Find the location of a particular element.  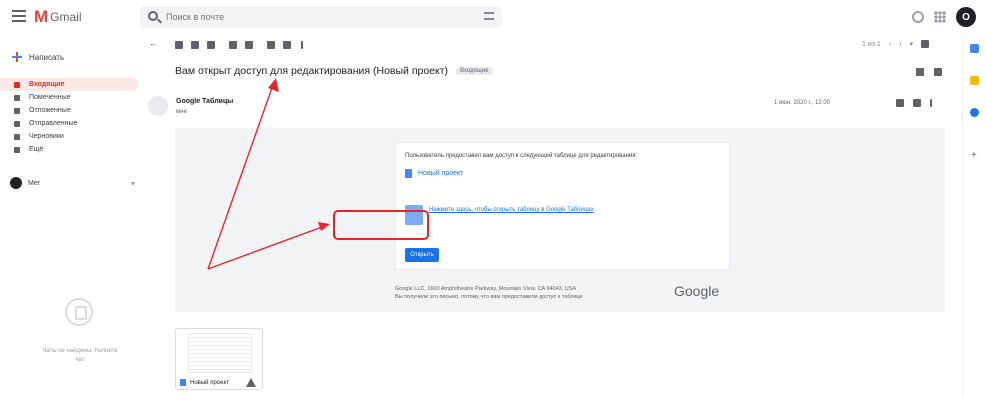

gmail-logo-mark: M is located at coordinates (41, 16).